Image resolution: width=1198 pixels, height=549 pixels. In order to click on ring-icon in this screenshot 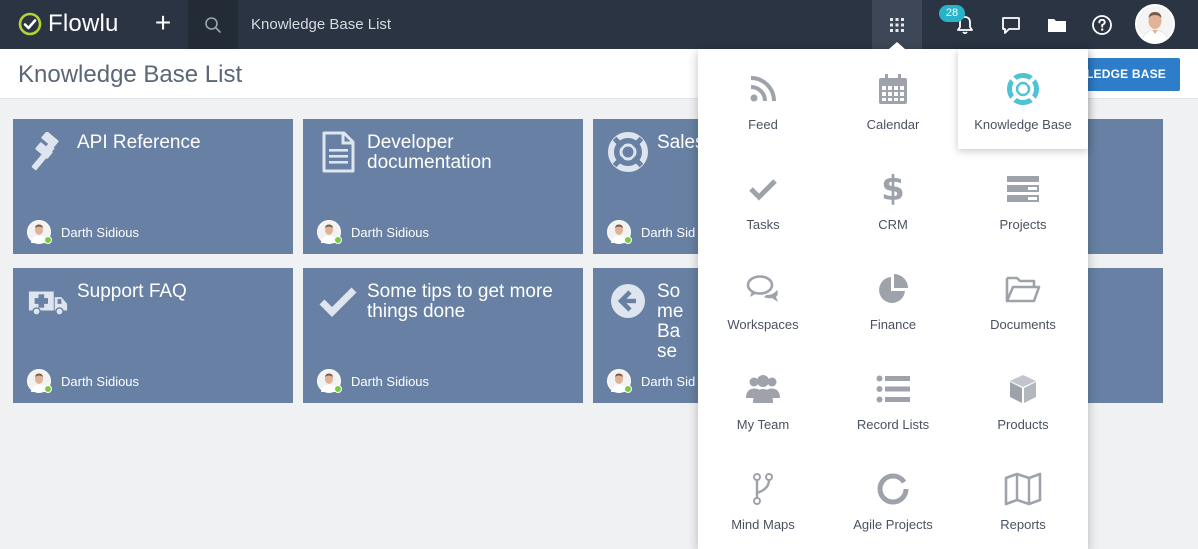, I will do `click(893, 489)`.